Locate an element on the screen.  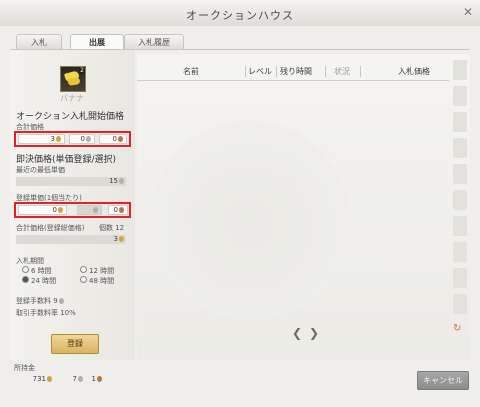
money-silver: 7 is located at coordinates (72, 379).